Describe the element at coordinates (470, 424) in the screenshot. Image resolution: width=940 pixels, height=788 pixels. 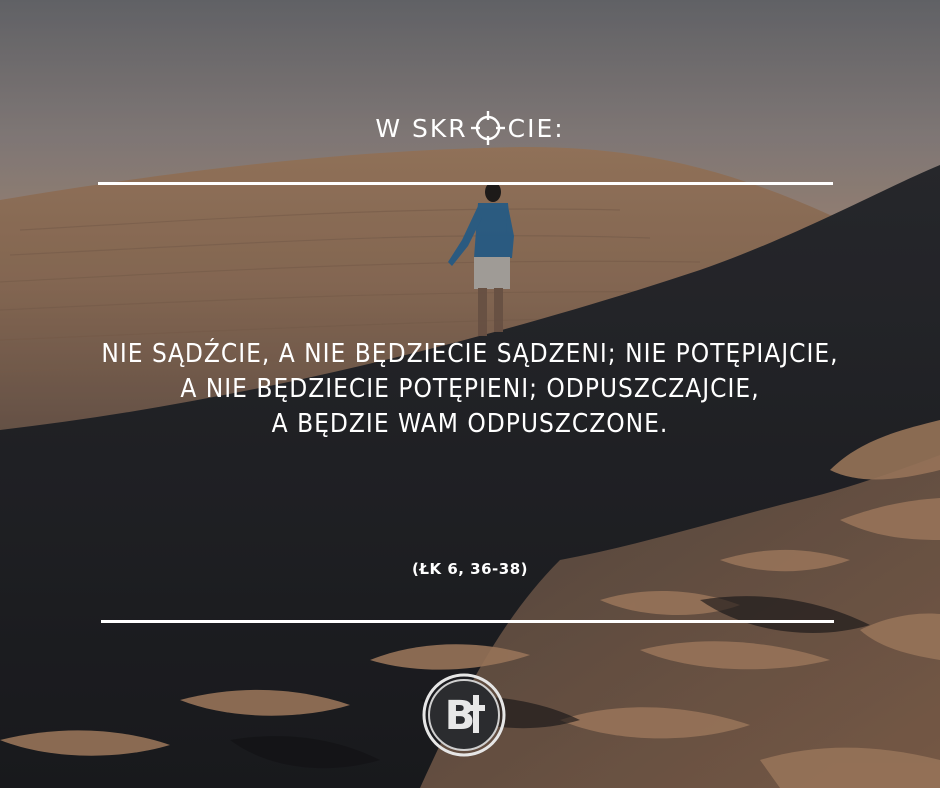
I see `quote-line-3: A BĘDZIE WAM ODPUSZCZONE.` at that location.